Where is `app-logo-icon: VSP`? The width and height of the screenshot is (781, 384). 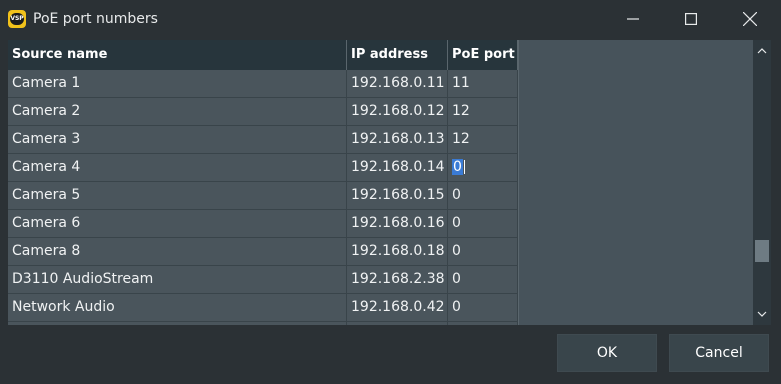 app-logo-icon: VSP is located at coordinates (17, 19).